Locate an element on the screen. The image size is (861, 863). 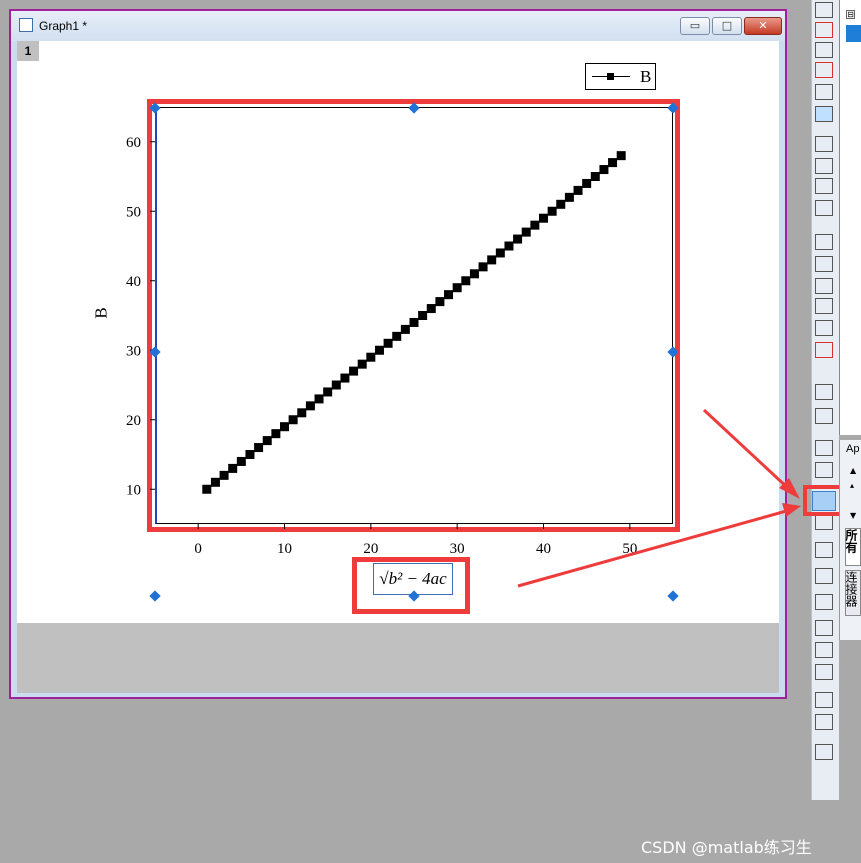
distribute-v-icon is located at coordinates (824, 602).